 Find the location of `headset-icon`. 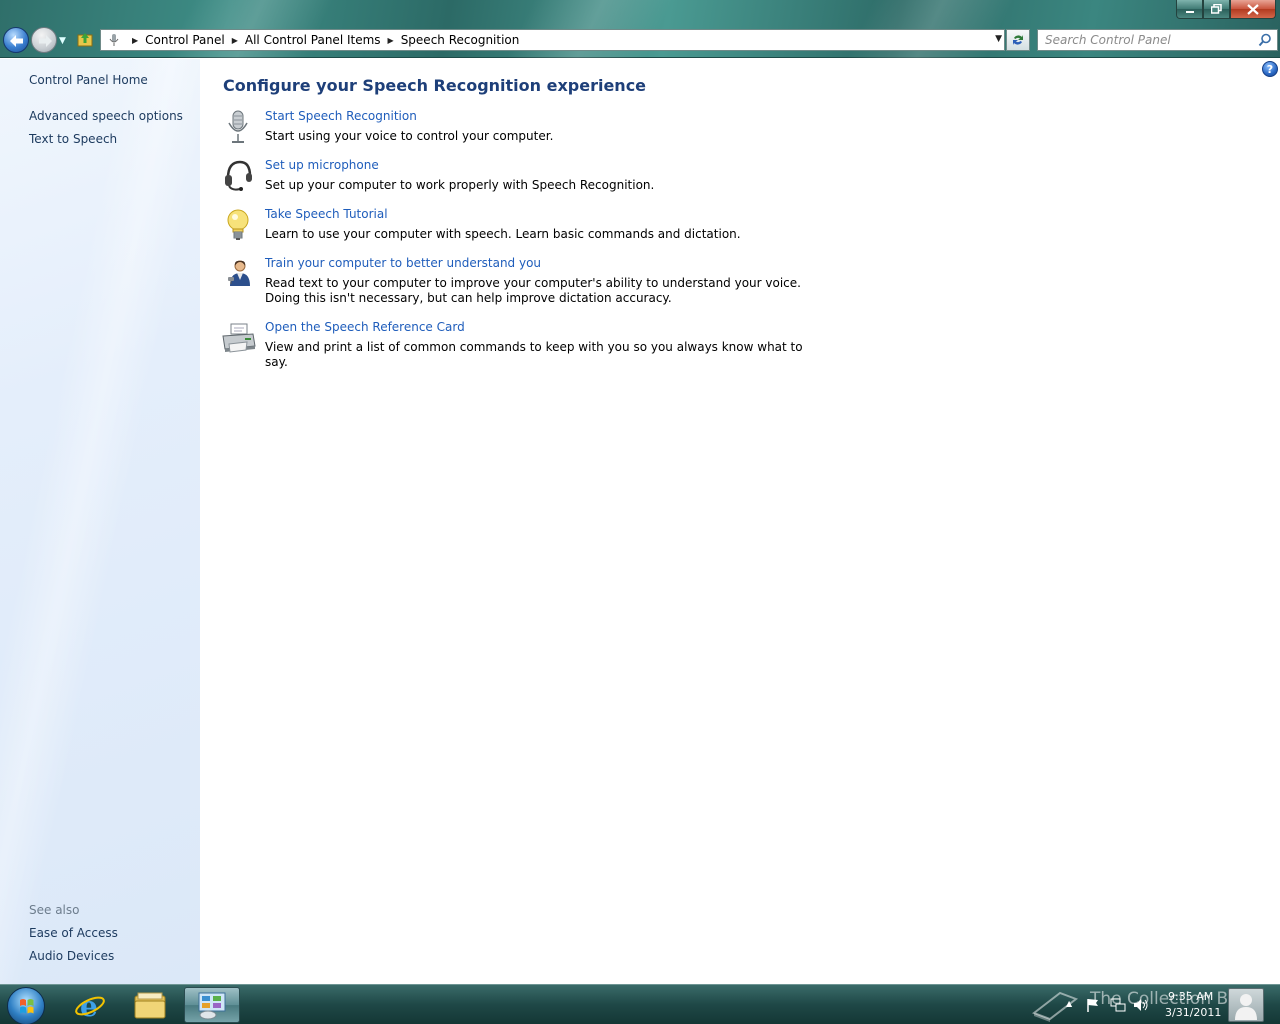

headset-icon is located at coordinates (238, 175).